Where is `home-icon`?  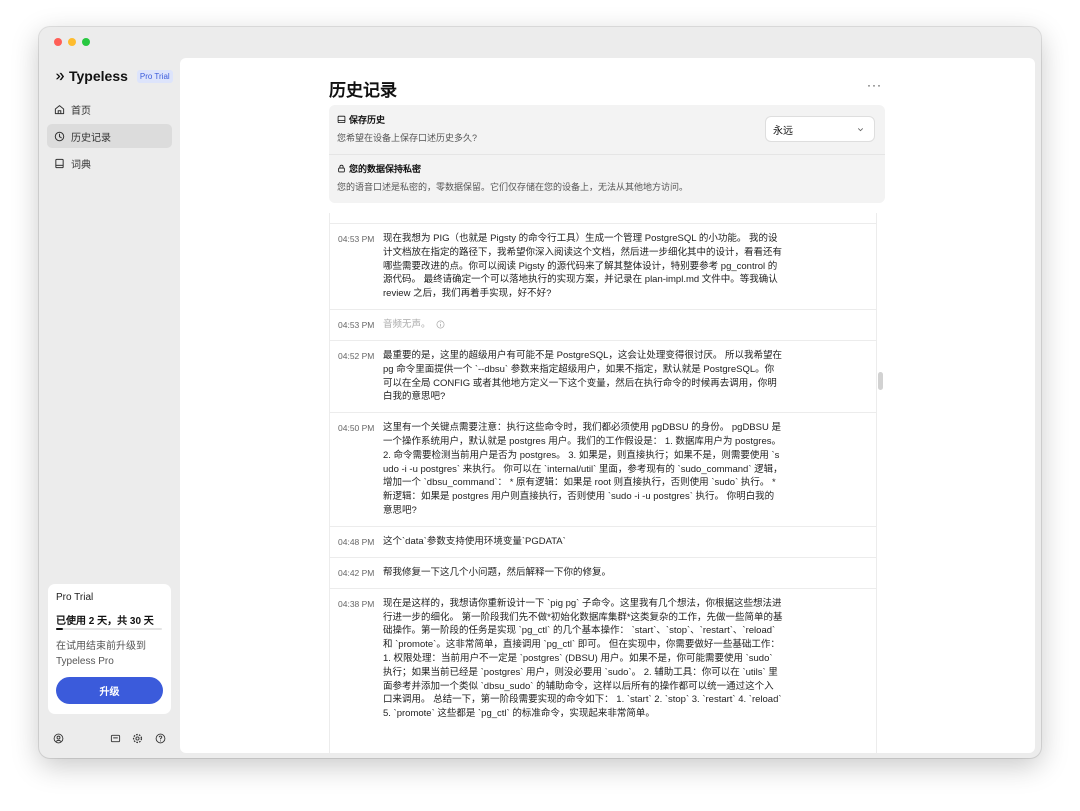 home-icon is located at coordinates (59, 109).